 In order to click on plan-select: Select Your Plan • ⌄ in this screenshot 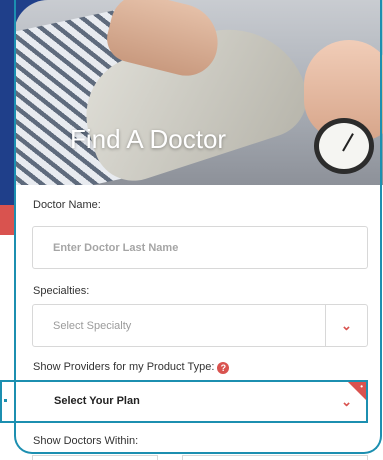, I will do `click(184, 401)`.